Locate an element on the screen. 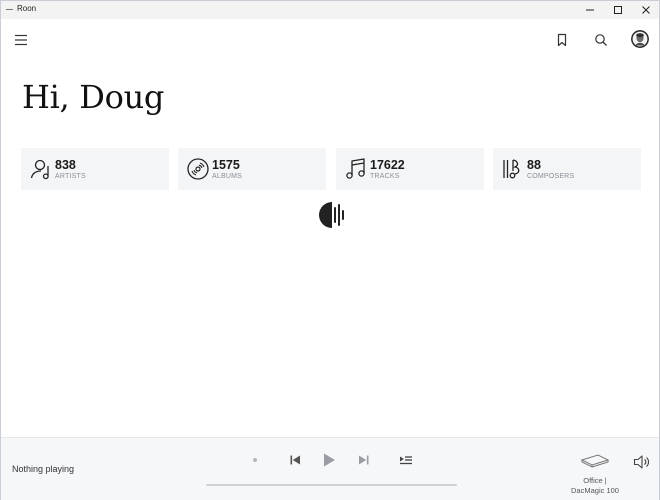 The image size is (660, 500). albums-count: 1575 is located at coordinates (226, 165).